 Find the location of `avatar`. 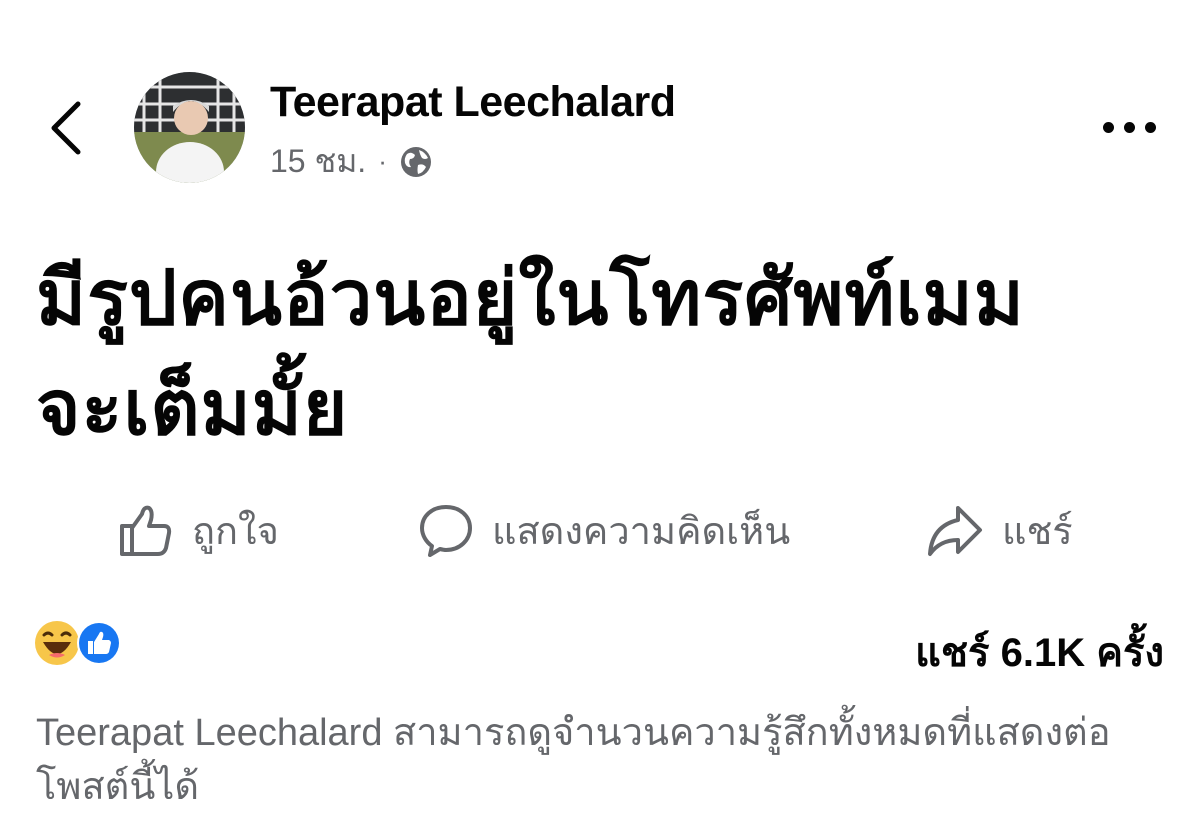

avatar is located at coordinates (189, 127).